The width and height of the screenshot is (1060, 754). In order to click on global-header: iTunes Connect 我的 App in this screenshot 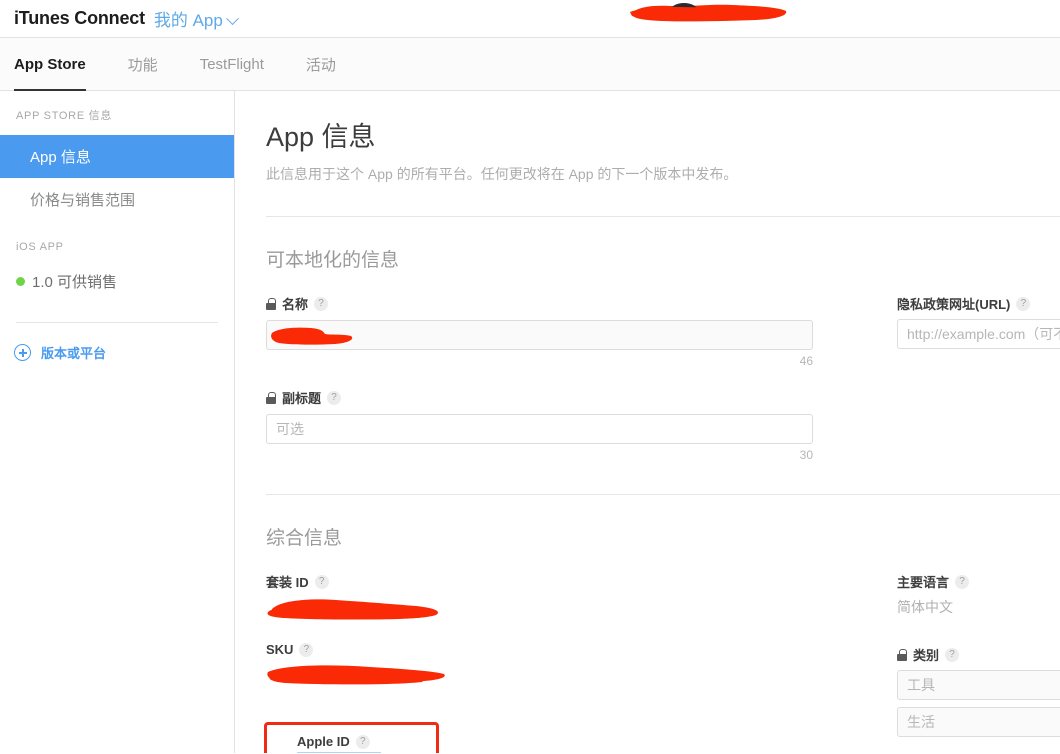, I will do `click(530, 19)`.